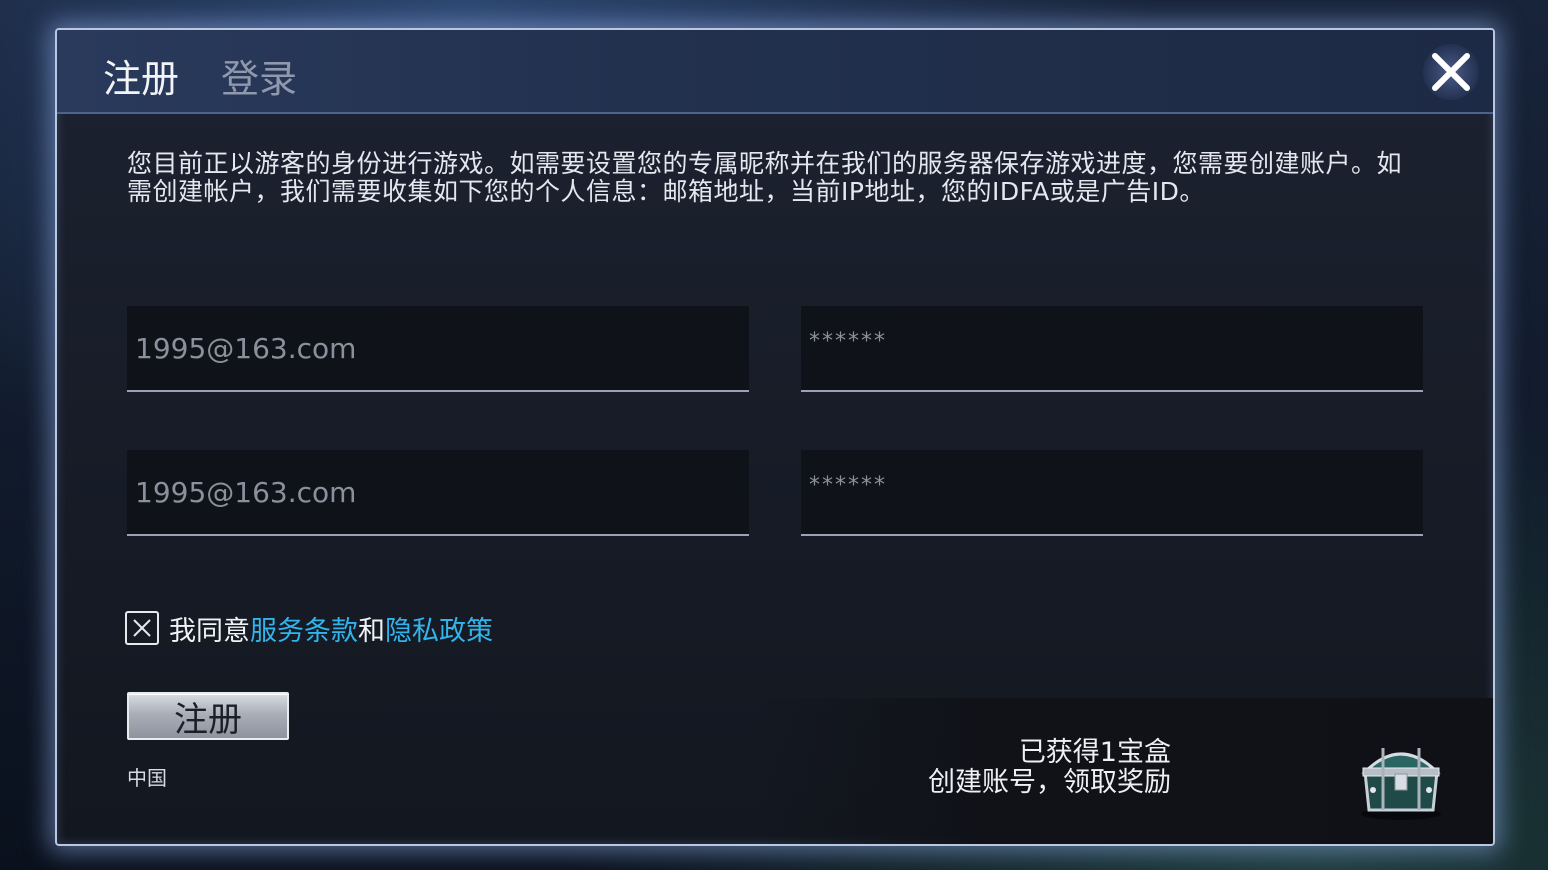 Image resolution: width=1548 pixels, height=870 pixels. Describe the element at coordinates (1094, 752) in the screenshot. I see `reward-line-1: 已获得1宝盒` at that location.